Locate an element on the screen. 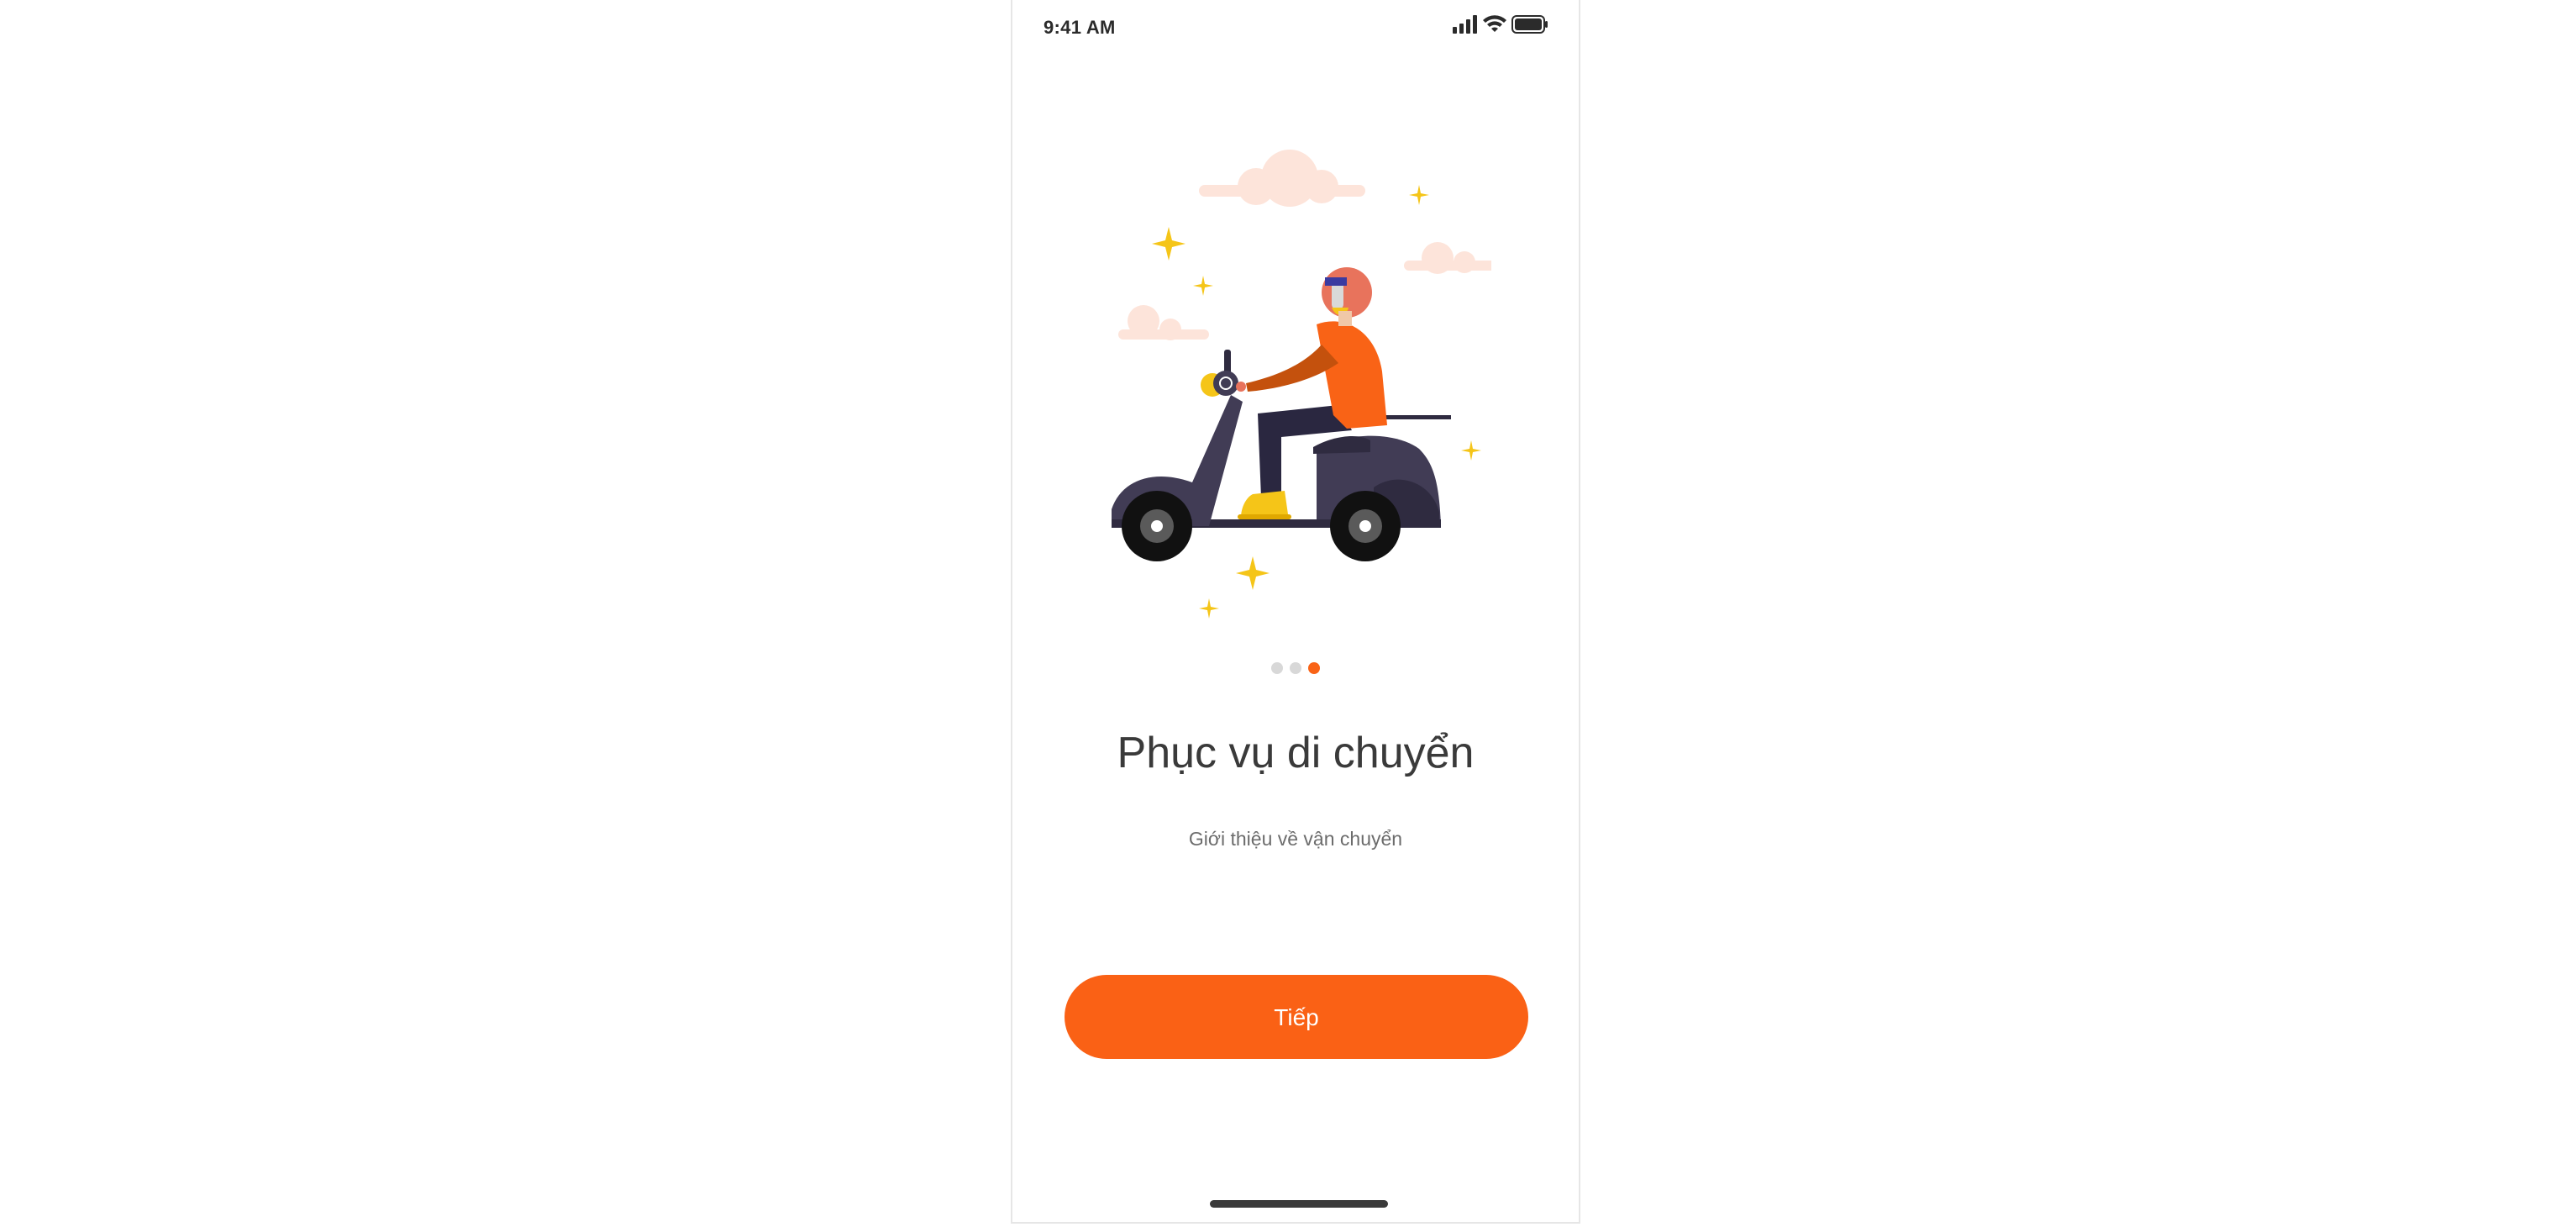 The image size is (2576, 1227). page-indicator is located at coordinates (1295, 668).